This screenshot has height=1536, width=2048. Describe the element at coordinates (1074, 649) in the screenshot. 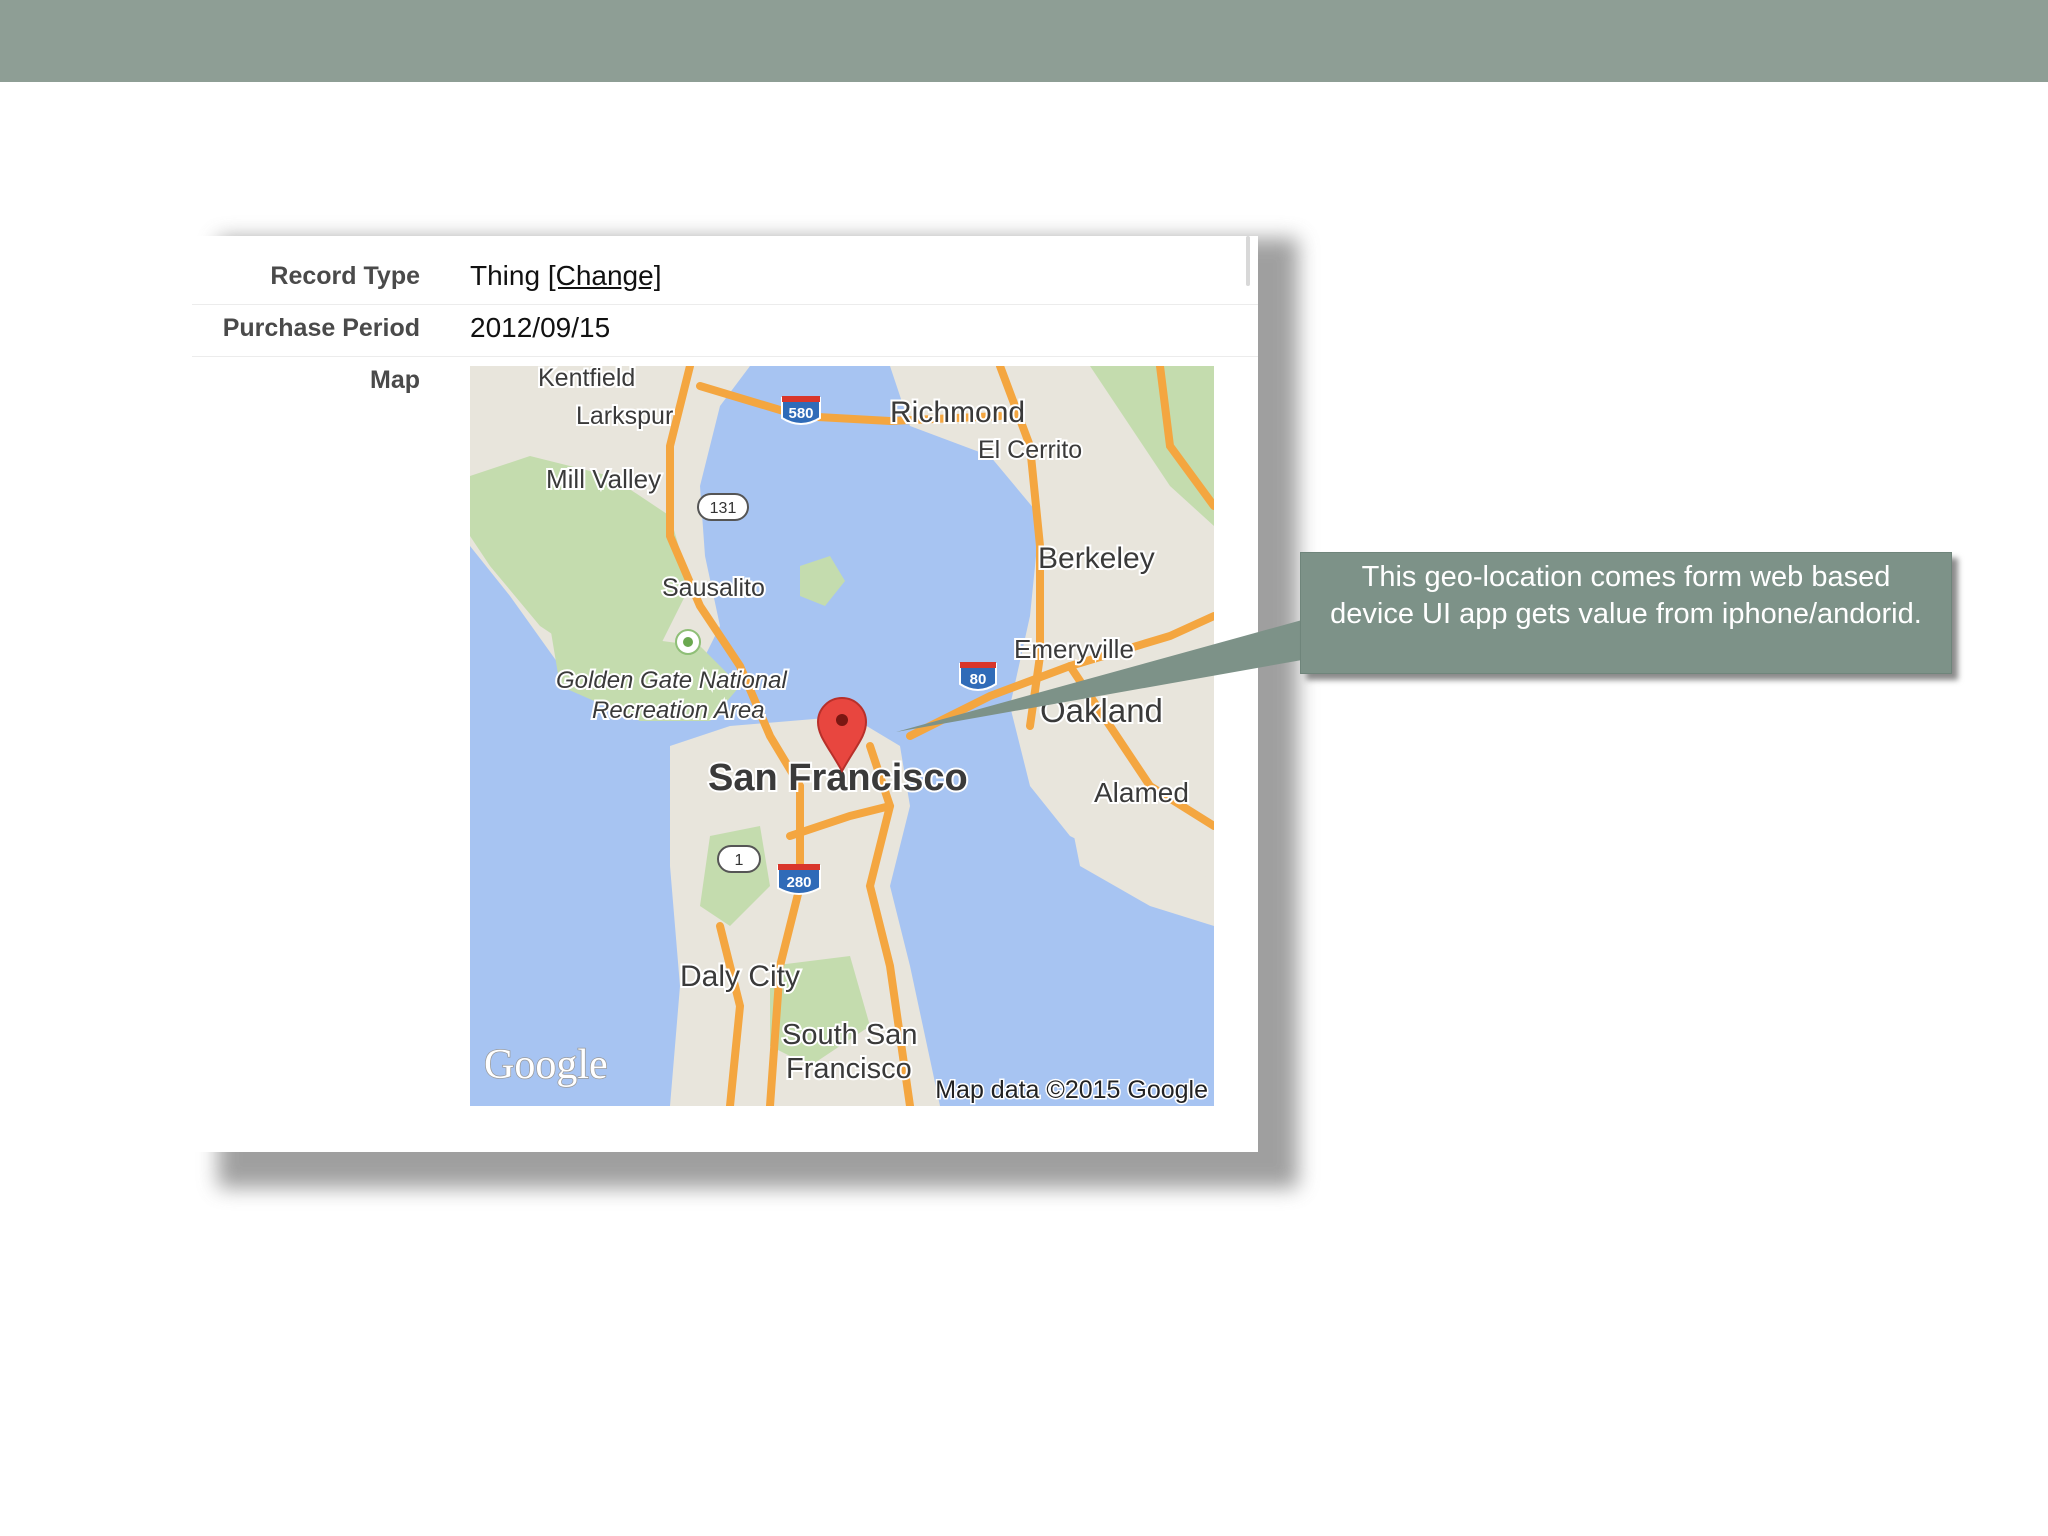

I see `map-label-emeryville: Emeryville` at that location.